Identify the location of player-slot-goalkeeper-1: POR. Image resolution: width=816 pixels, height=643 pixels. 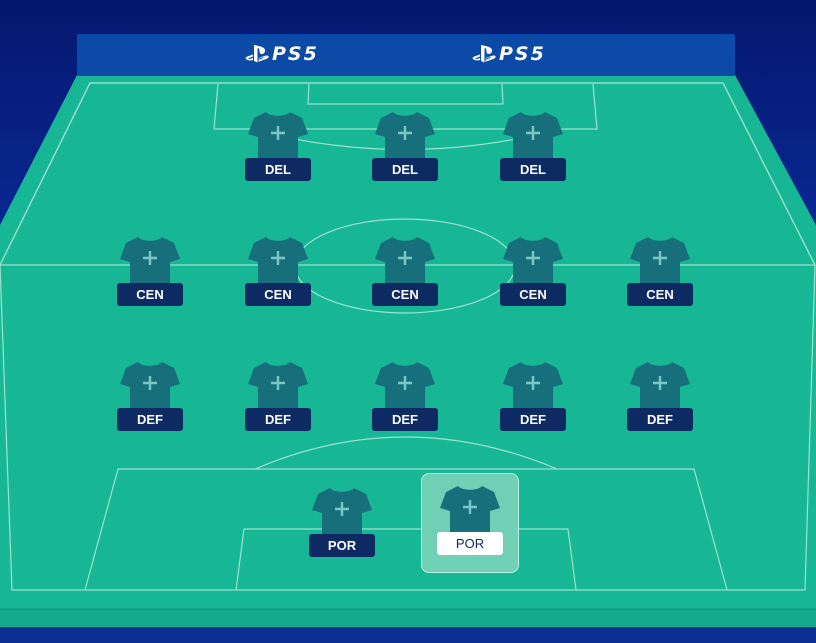
(342, 539).